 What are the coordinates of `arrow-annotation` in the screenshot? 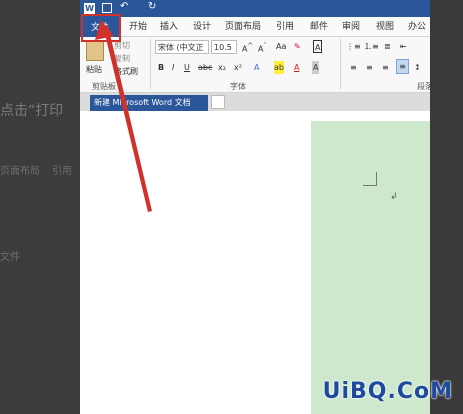 It's located at (123, 116).